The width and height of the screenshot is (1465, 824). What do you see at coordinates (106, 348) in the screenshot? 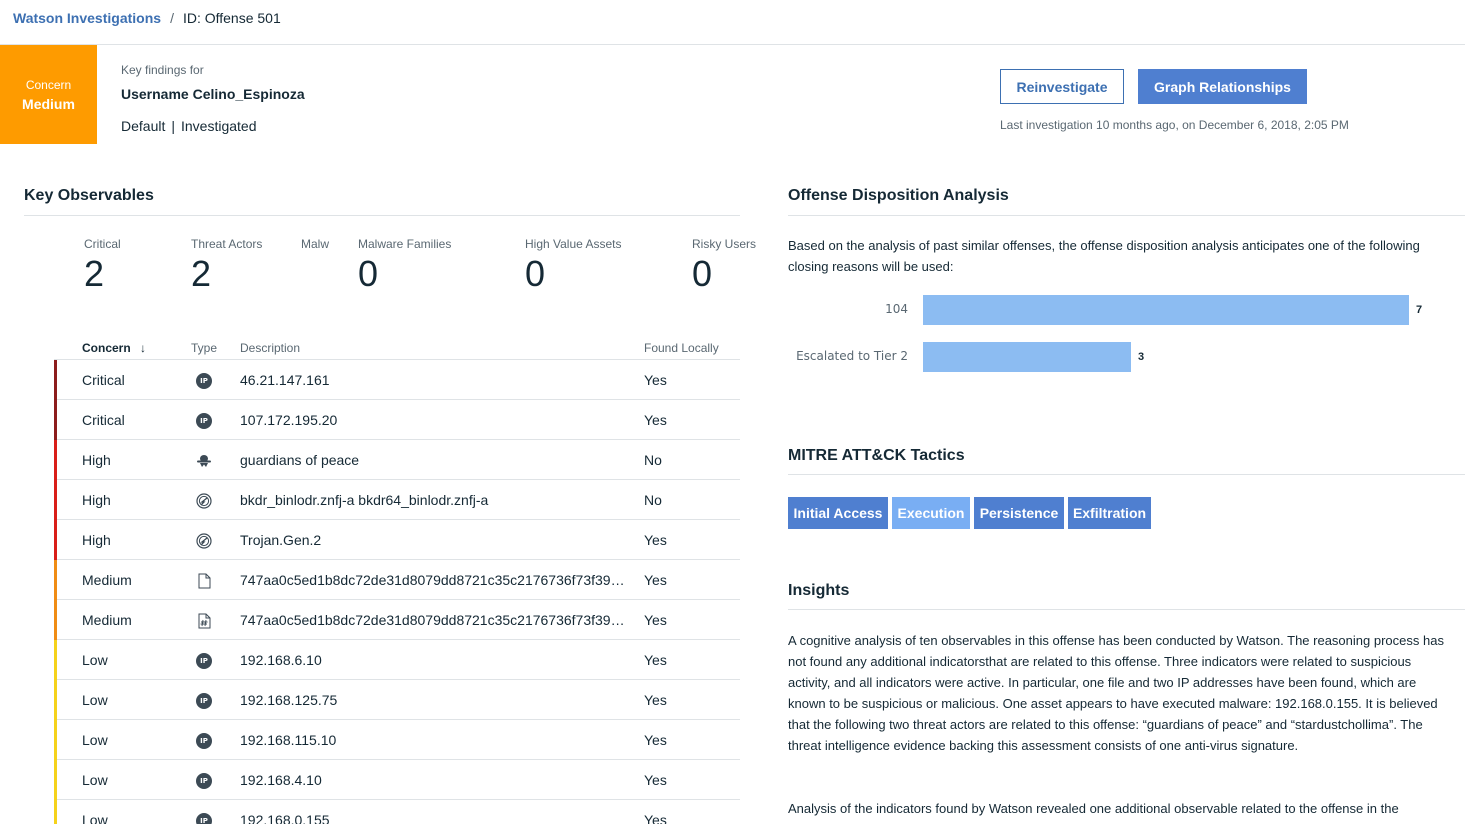
I see `column-header-concern-label: Concern` at bounding box center [106, 348].